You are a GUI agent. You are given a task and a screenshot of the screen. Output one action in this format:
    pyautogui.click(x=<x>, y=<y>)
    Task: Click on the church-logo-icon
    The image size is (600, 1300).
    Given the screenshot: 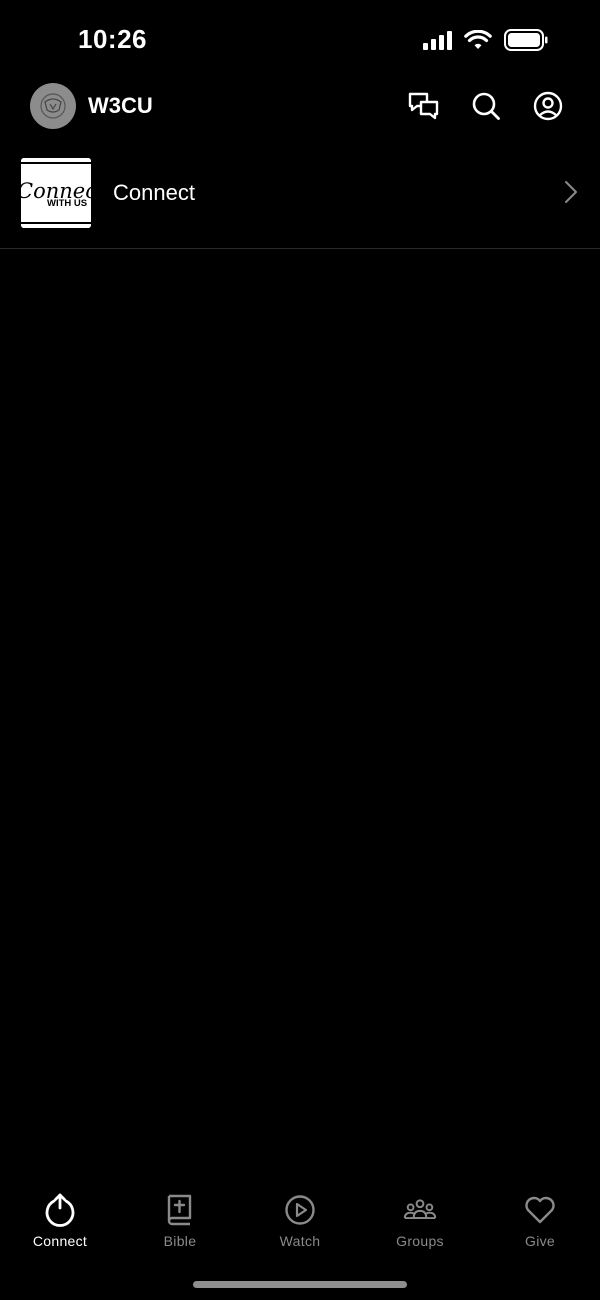 What is the action you would take?
    pyautogui.click(x=53, y=106)
    